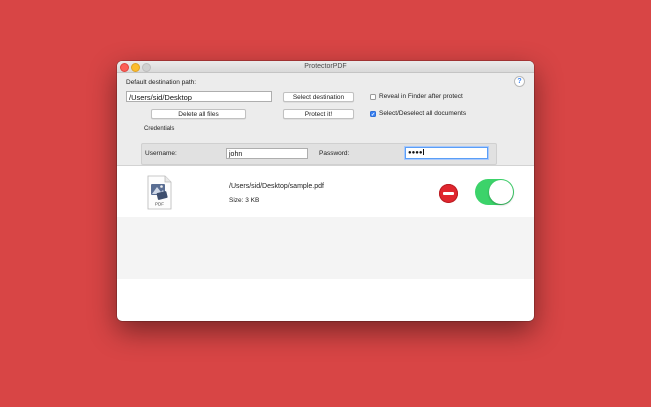 This screenshot has width=651, height=407. Describe the element at coordinates (159, 129) in the screenshot. I see `credentials-section-label: Credentials` at that location.